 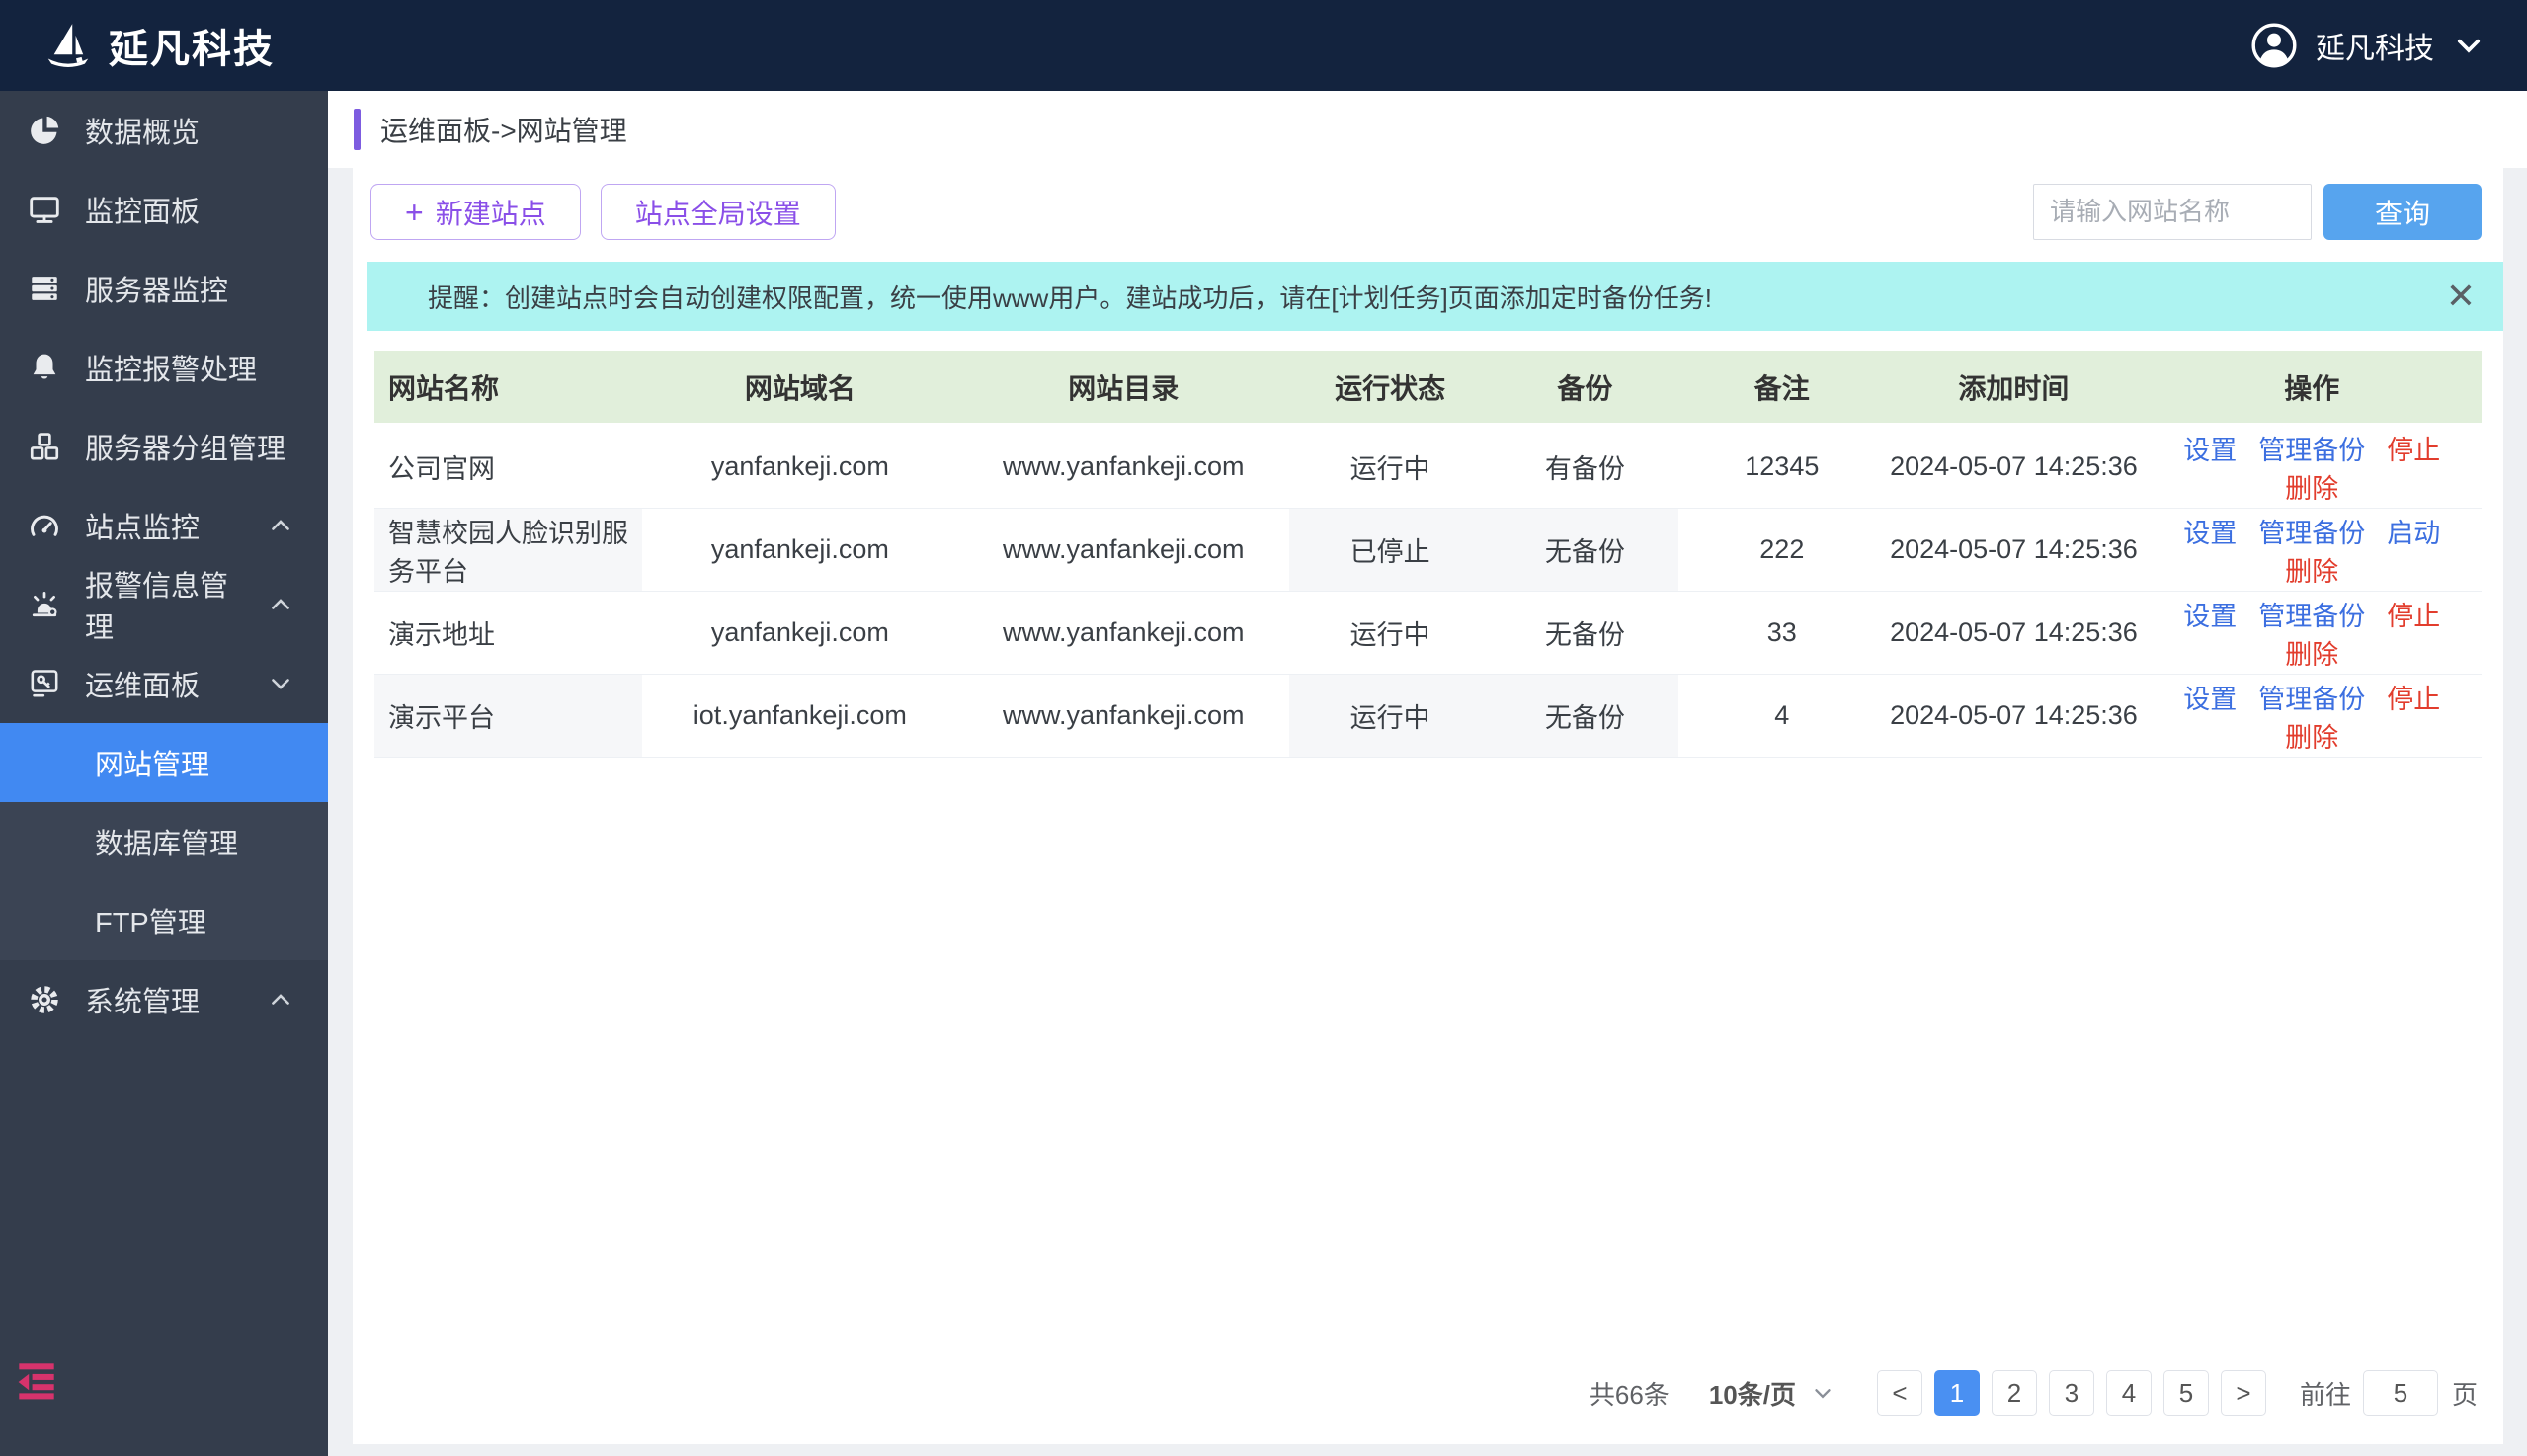 What do you see at coordinates (1899, 1393) in the screenshot?
I see `prev-page-button: <` at bounding box center [1899, 1393].